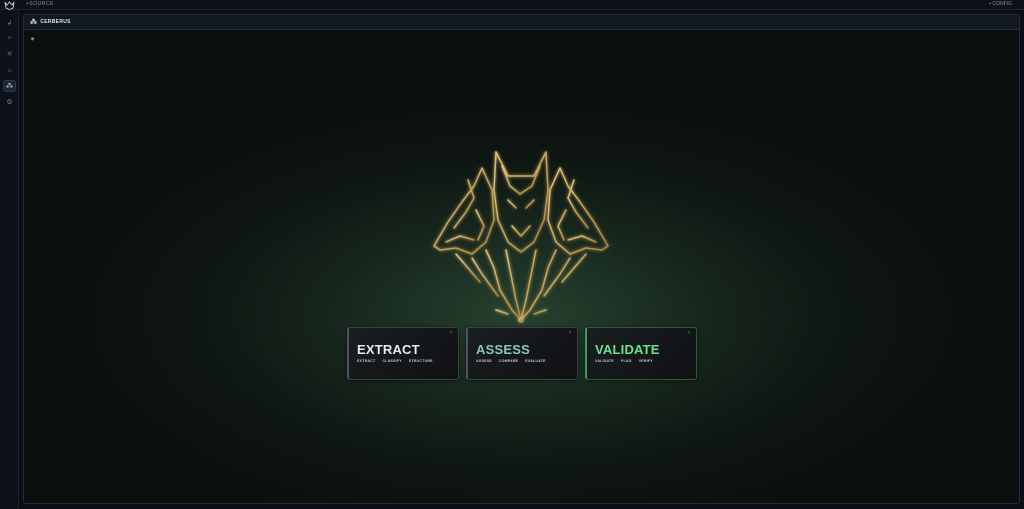 The width and height of the screenshot is (1024, 509). Describe the element at coordinates (388, 349) in the screenshot. I see `extract-title: EXTRACT` at that location.